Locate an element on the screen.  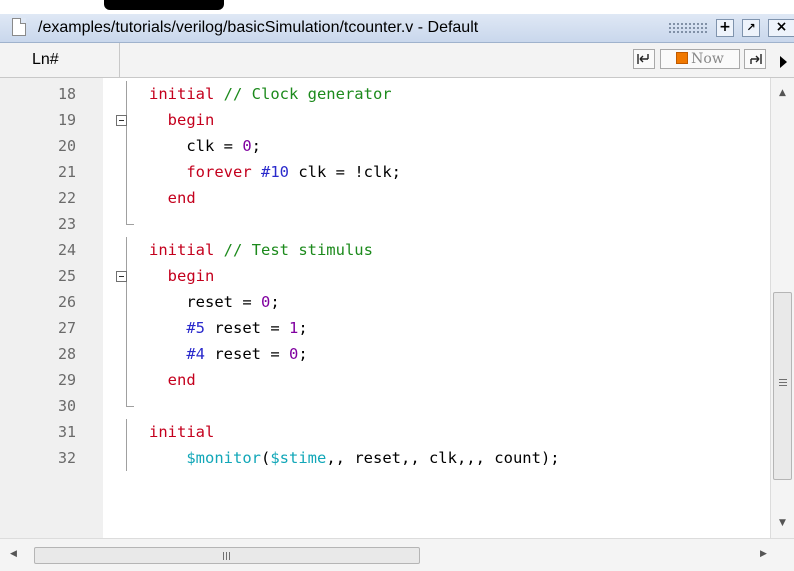
code-token: ,, reset,, clk,,, count); is located at coordinates (443, 458).